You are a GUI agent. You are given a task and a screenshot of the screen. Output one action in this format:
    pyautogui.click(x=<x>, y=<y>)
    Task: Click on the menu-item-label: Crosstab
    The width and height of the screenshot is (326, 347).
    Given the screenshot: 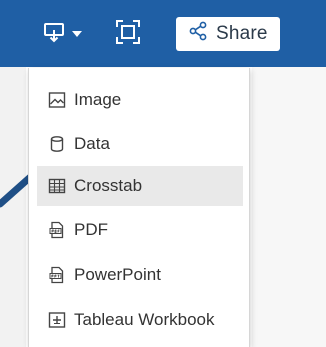 What is the action you would take?
    pyautogui.click(x=108, y=185)
    